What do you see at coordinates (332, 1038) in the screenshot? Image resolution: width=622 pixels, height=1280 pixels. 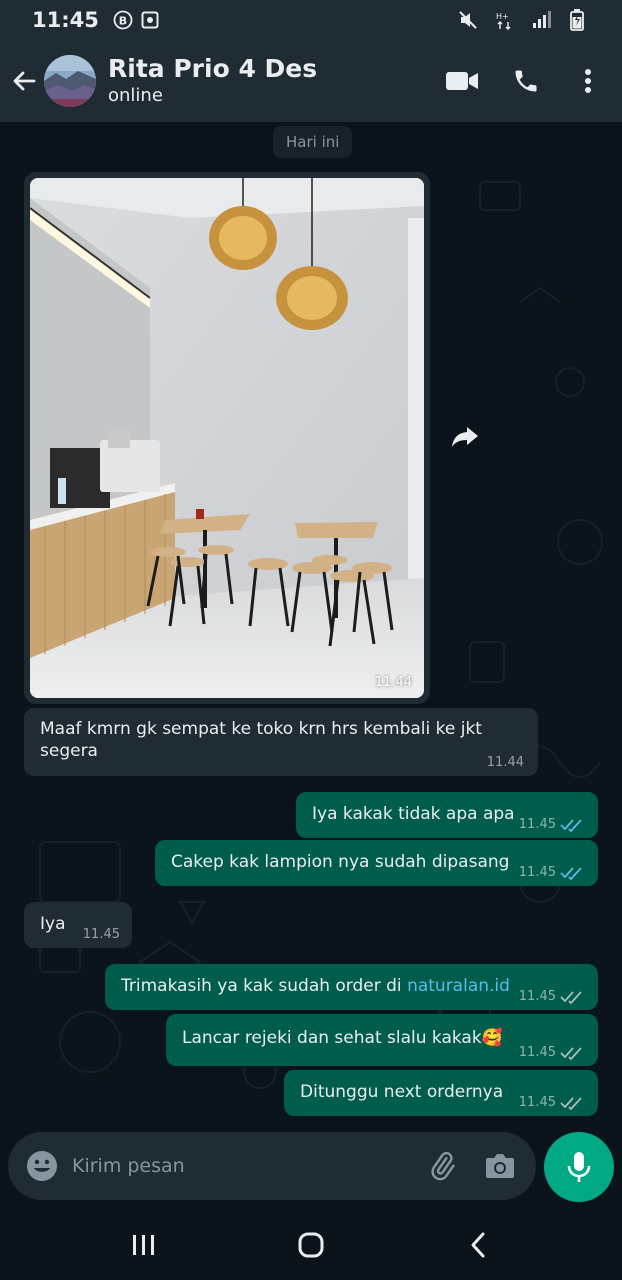 I see `message-text-part: Lancar rejeki dan sehat slalu kakak` at bounding box center [332, 1038].